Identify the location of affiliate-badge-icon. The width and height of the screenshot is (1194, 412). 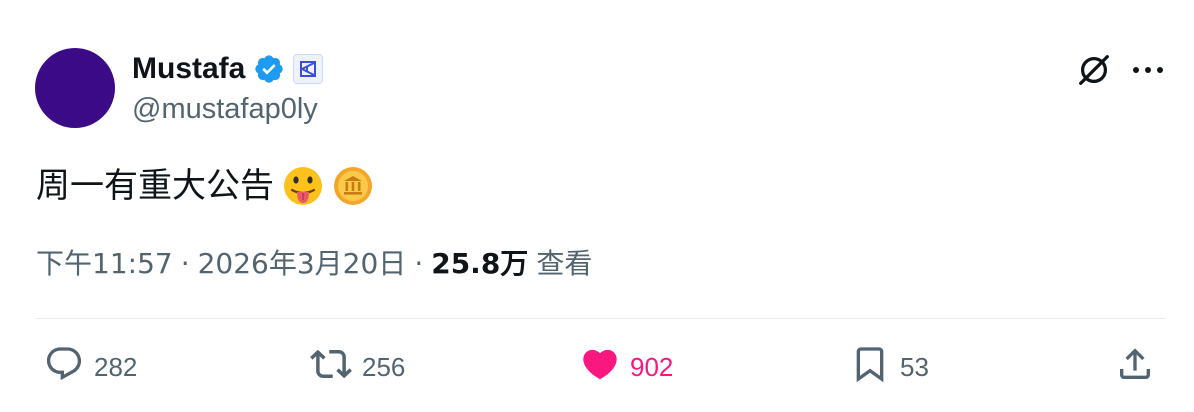
(308, 69).